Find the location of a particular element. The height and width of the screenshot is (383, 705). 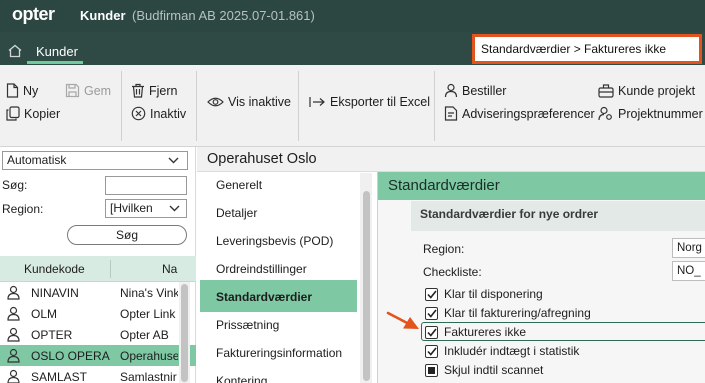

checkbox-label: Skjul indtil scannet is located at coordinates (494, 370).